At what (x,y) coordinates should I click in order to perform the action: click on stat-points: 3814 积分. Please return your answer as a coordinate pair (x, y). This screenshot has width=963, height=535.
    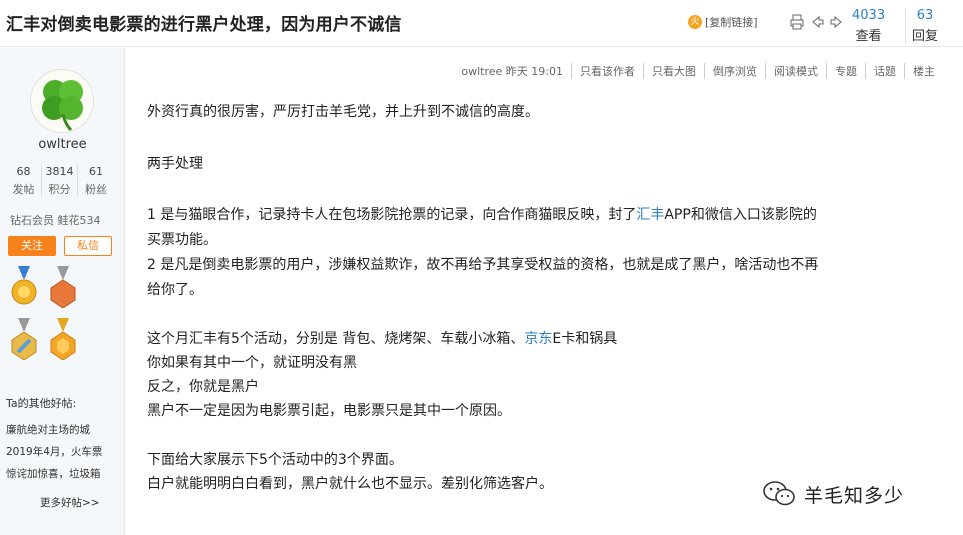
    Looking at the image, I should click on (60, 181).